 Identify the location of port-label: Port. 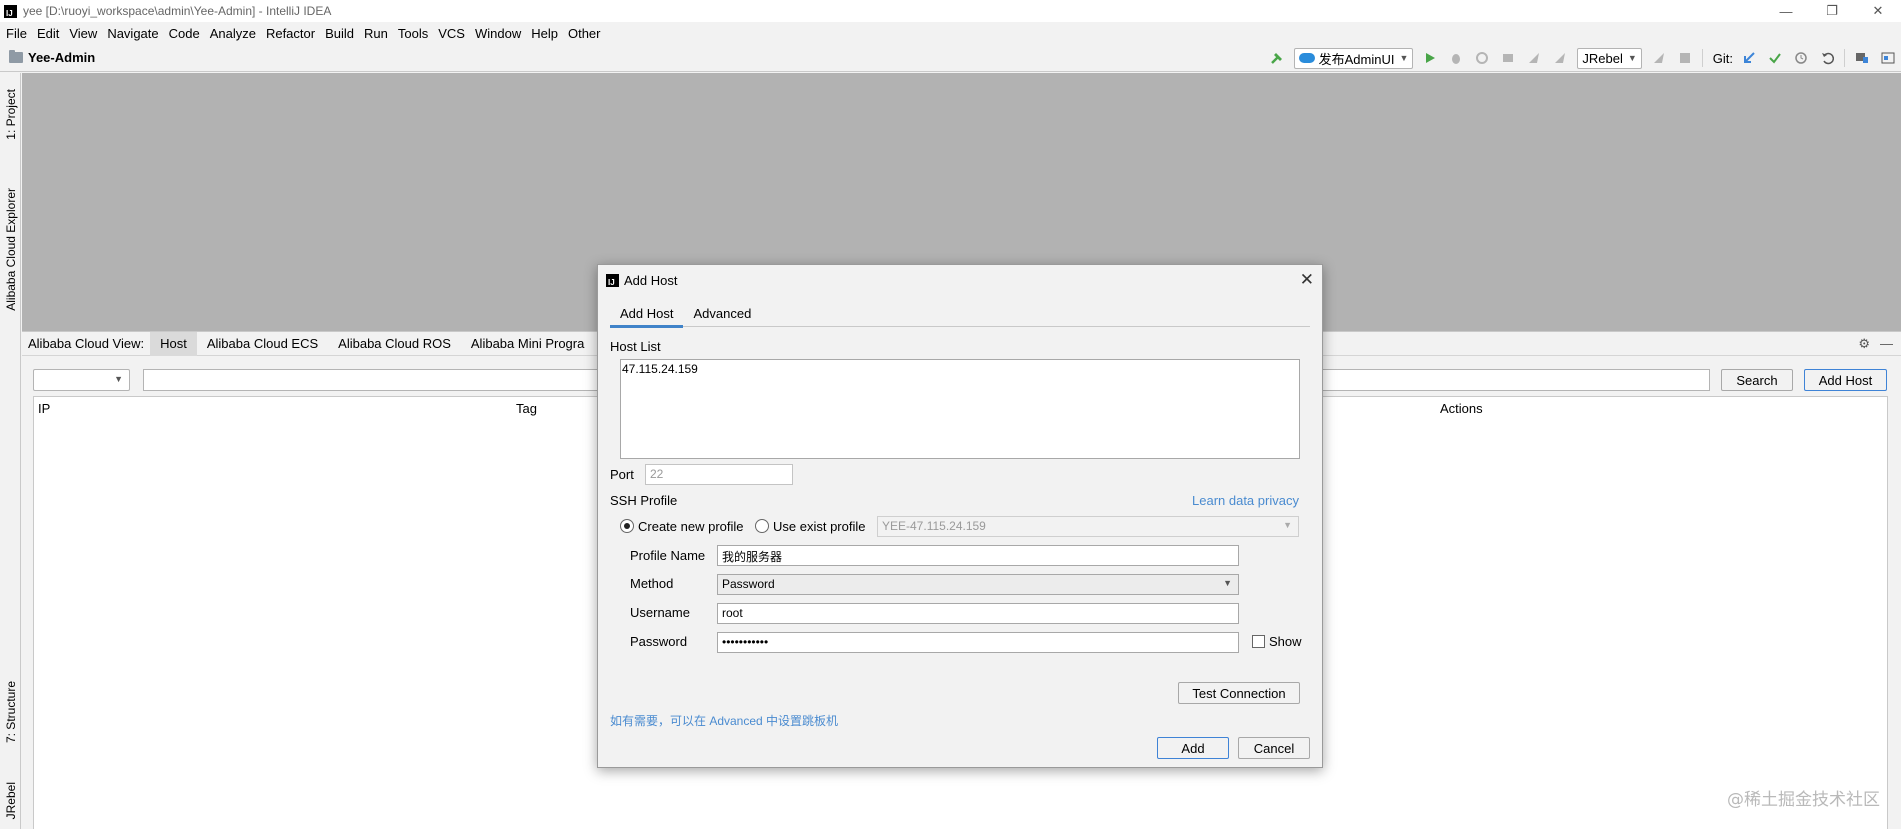
(622, 474).